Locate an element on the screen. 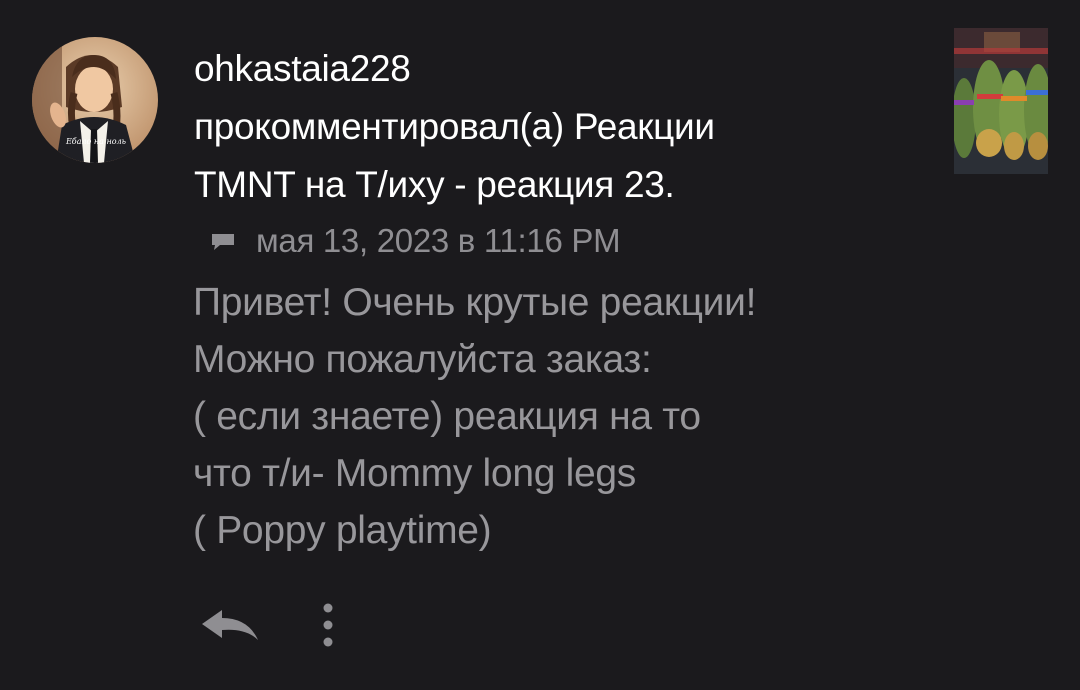  more-options-button is located at coordinates (328, 625).